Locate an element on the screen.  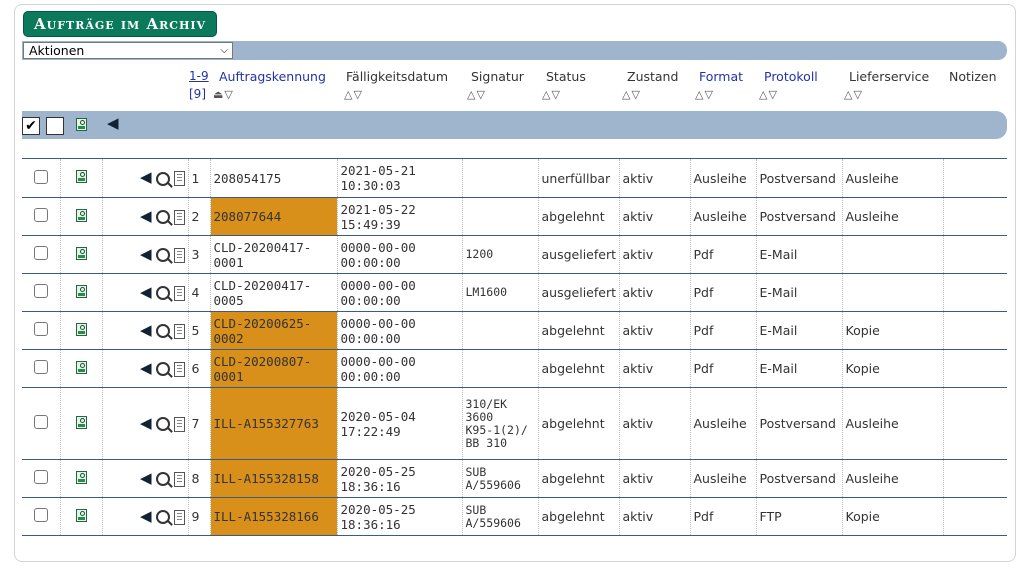
row-auftragskennung: CLD-20200417-0001 is located at coordinates (273, 254).